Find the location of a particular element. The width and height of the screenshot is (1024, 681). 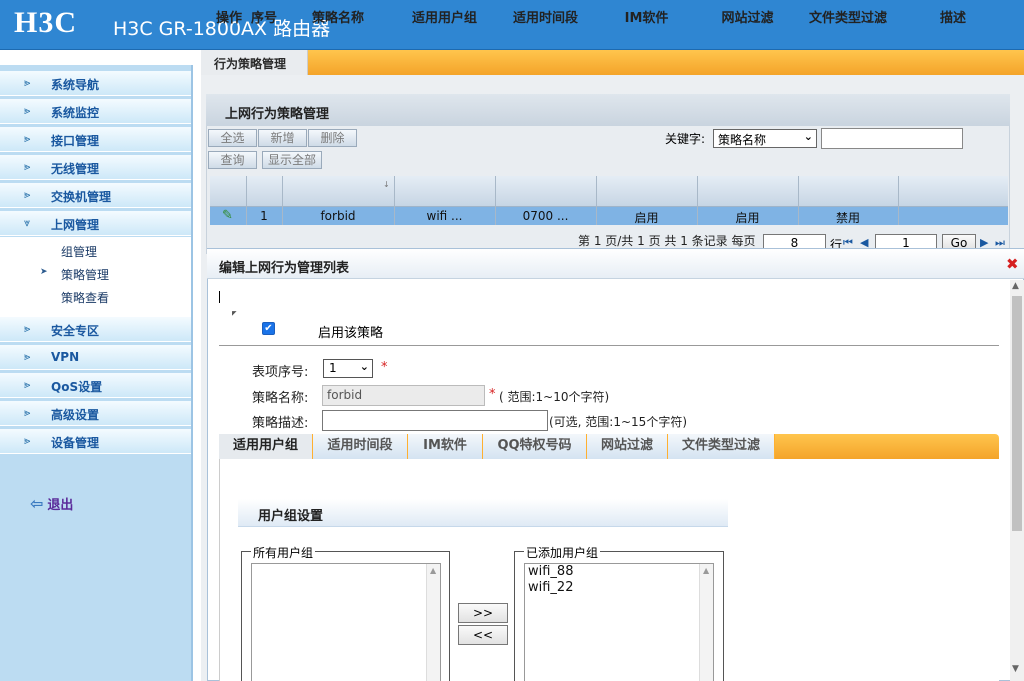

sidebar-subitem-policy: ➤ 策略管理 is located at coordinates (95, 273).